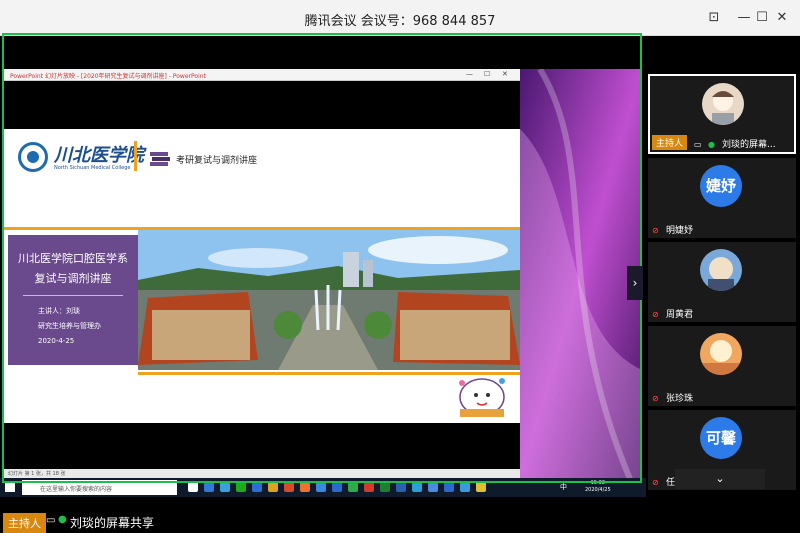  What do you see at coordinates (487, 74) in the screenshot?
I see `ppt-maximize-icon: ☐` at bounding box center [487, 74].